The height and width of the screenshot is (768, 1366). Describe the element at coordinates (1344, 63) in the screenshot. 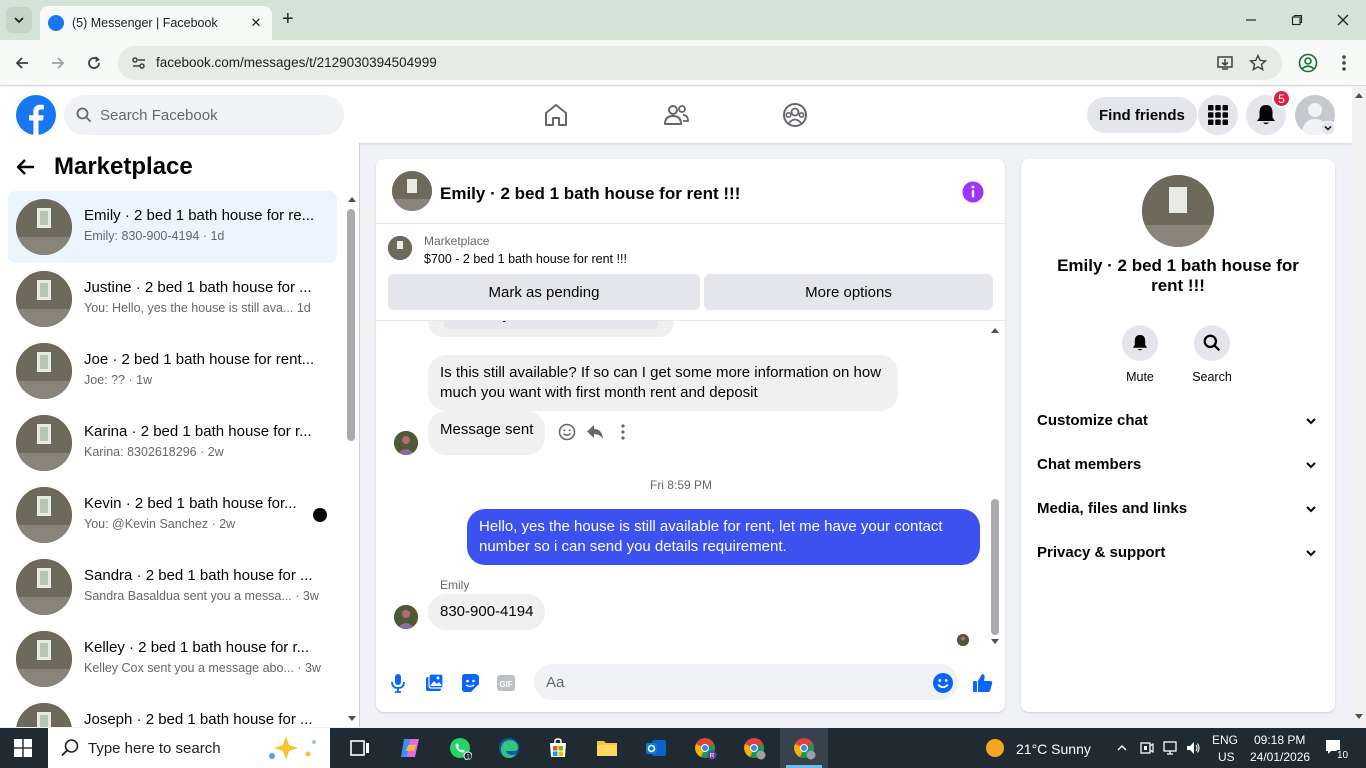

I see `kebab-menu-icon` at that location.